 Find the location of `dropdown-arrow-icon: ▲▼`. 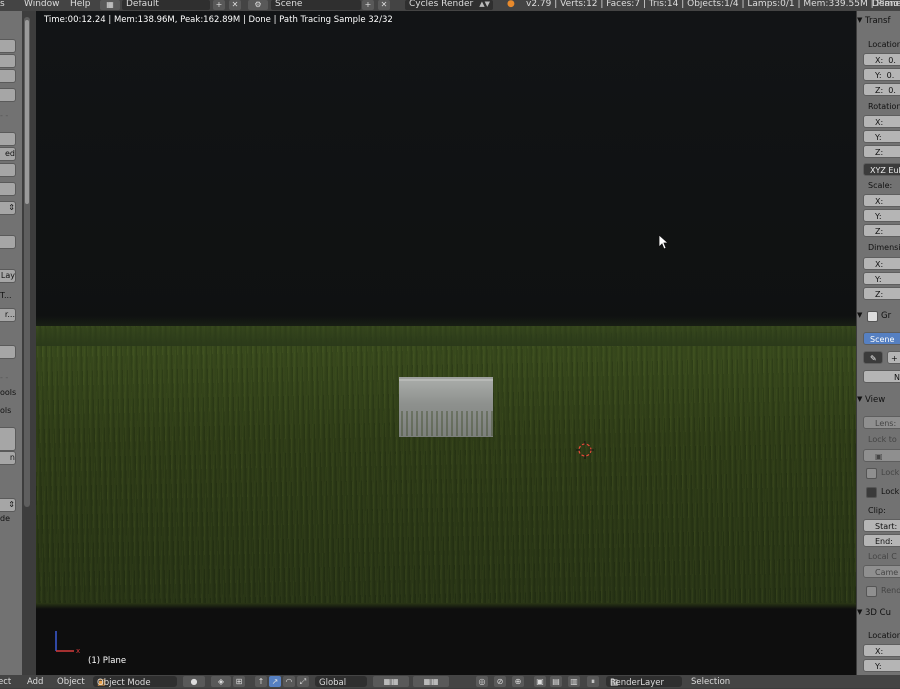

dropdown-arrow-icon: ▲▼ is located at coordinates (484, 4).